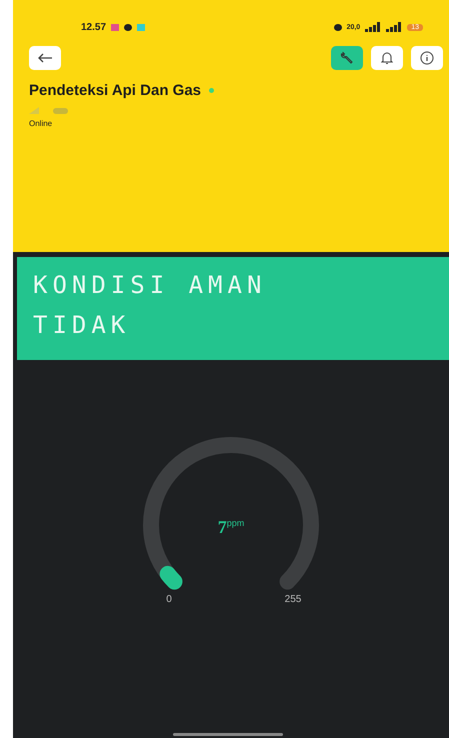  I want to click on back-button, so click(45, 58).